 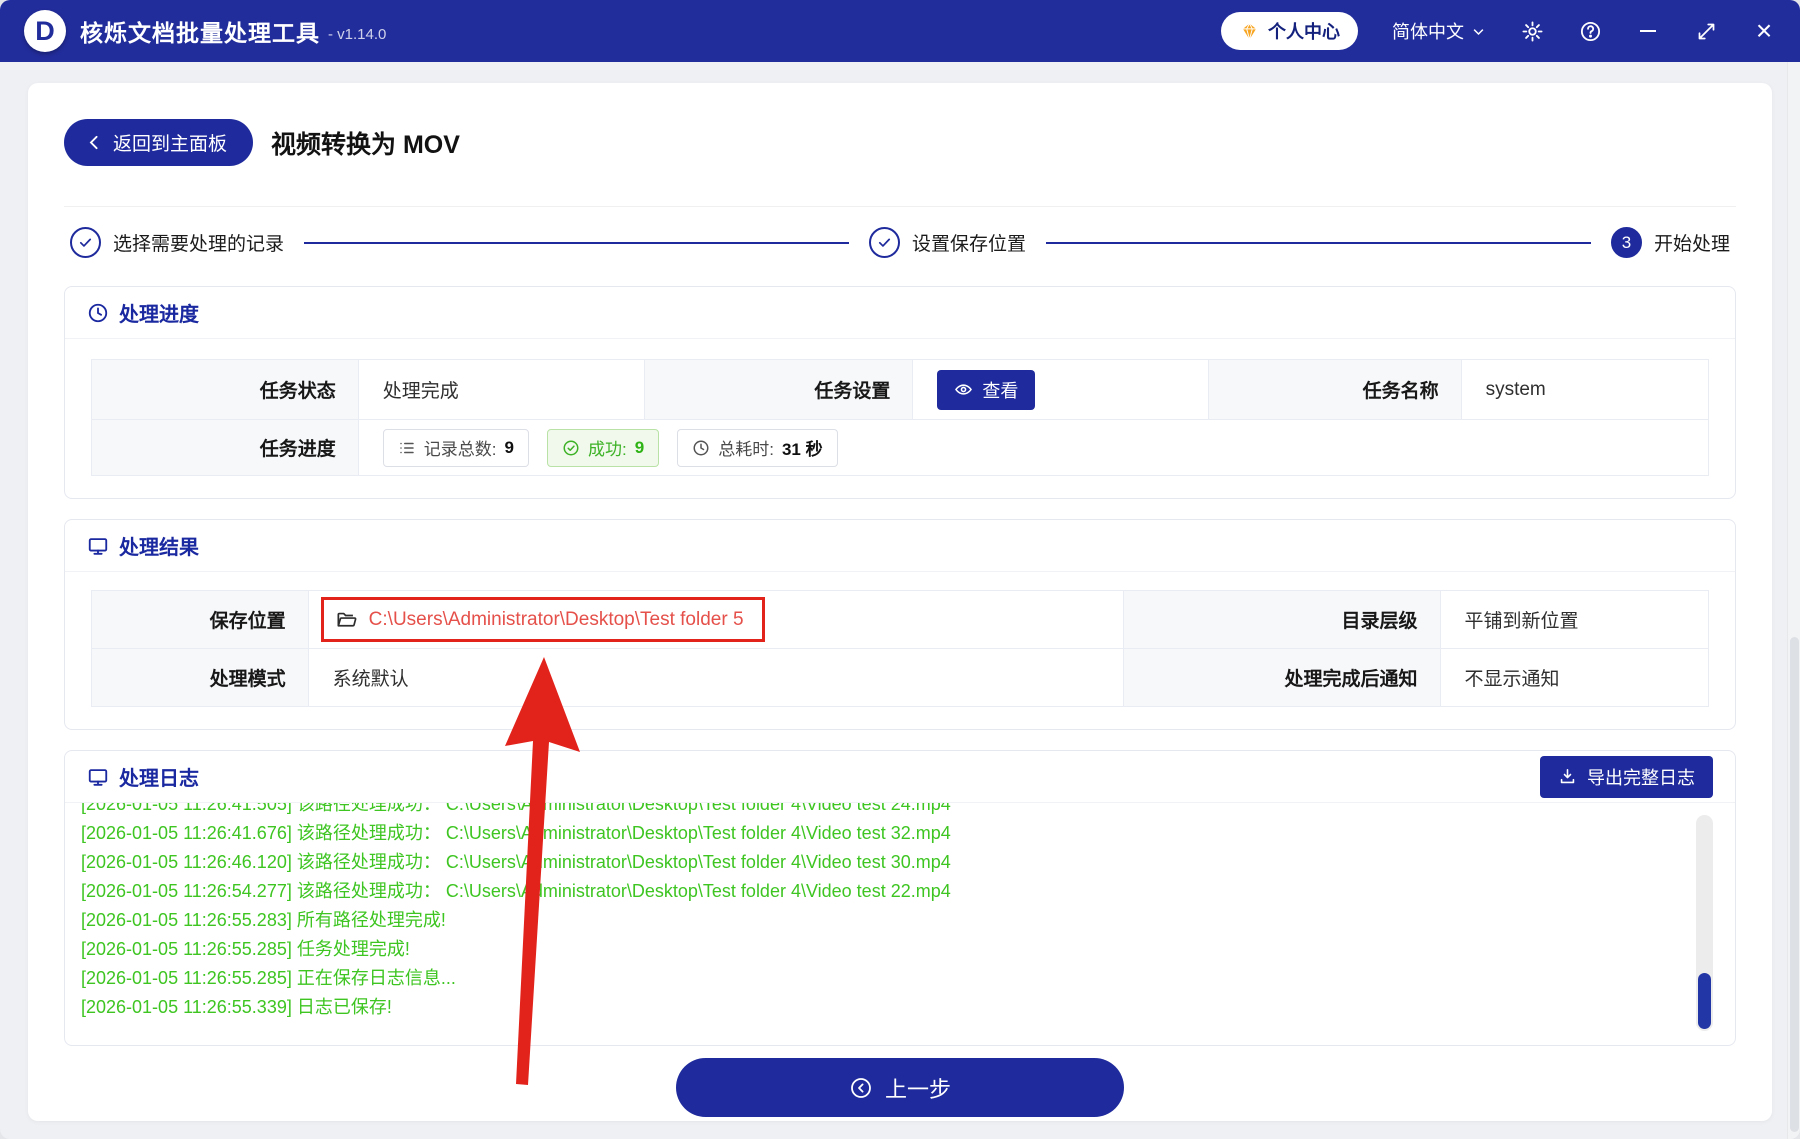 I want to click on step-label: 选择需要处理的记录, so click(x=199, y=244).